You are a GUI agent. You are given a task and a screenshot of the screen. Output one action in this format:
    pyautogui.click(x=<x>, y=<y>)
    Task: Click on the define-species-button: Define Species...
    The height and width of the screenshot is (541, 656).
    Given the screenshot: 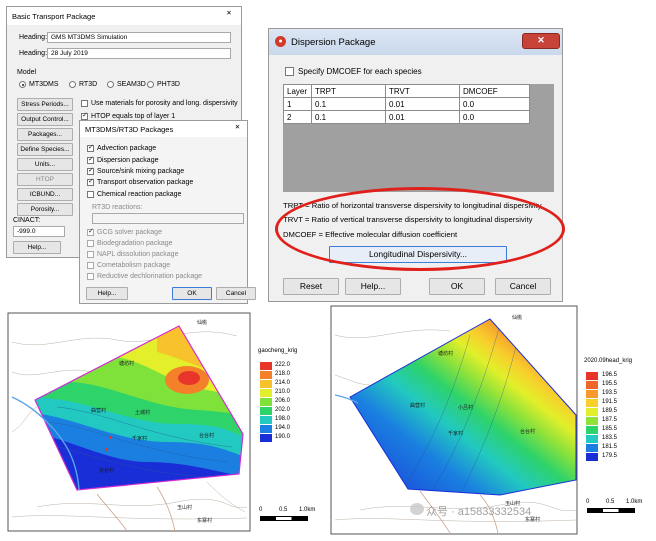 What is the action you would take?
    pyautogui.click(x=45, y=149)
    